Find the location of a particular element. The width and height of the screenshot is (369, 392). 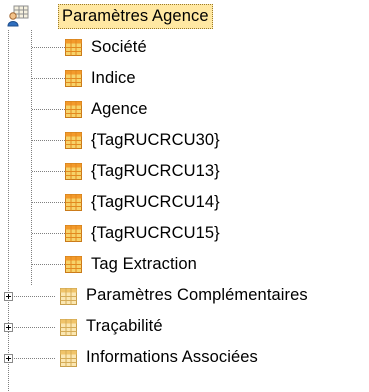

tree-node-child: Tag Extraction is located at coordinates (184, 264).